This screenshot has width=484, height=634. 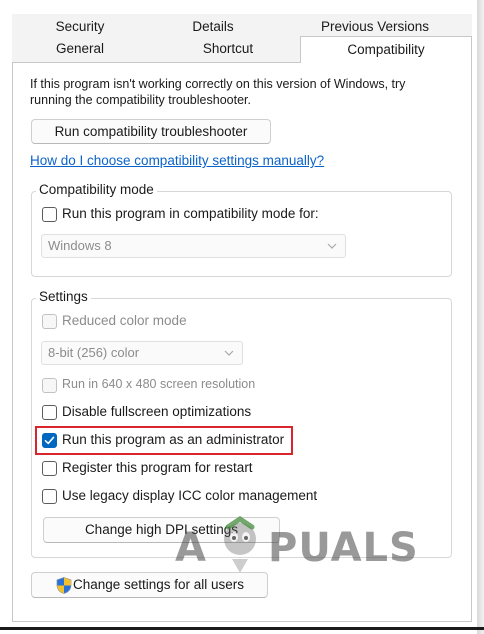 What do you see at coordinates (151, 131) in the screenshot?
I see `run-troubleshooter-button: Run compatibility troubleshooter` at bounding box center [151, 131].